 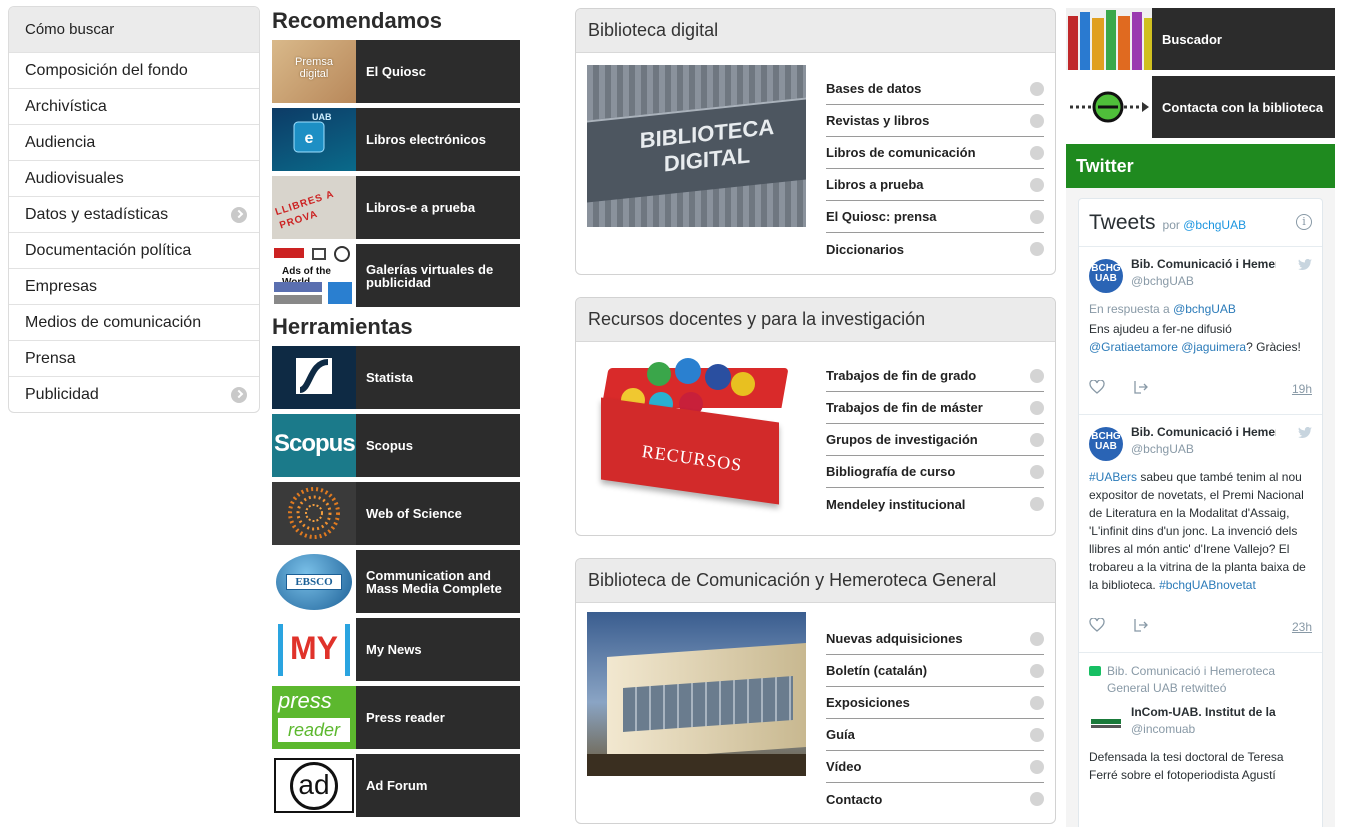 I want to click on tile-libros-electronicos: e UAB Libros electrónicos, so click(x=396, y=139).